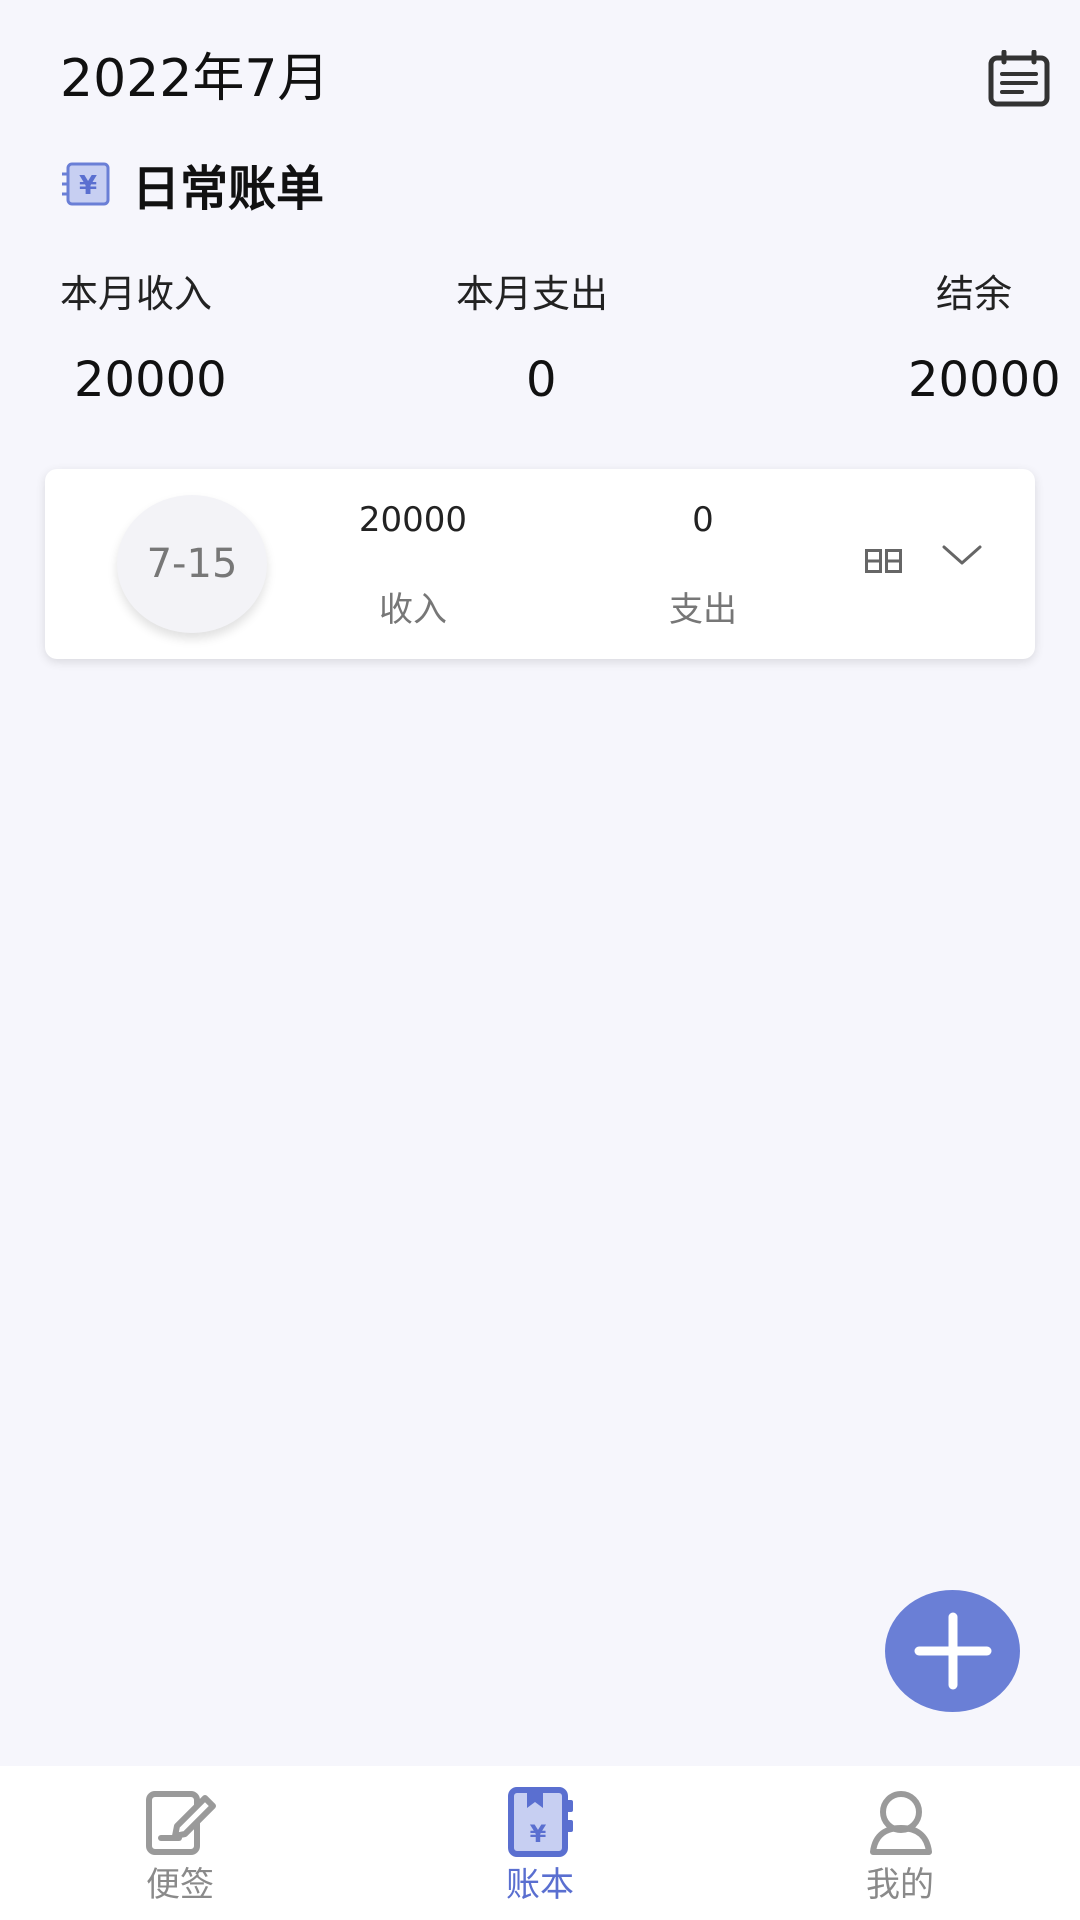 The image size is (1080, 1920). I want to click on balance-value: 20000, so click(984, 380).